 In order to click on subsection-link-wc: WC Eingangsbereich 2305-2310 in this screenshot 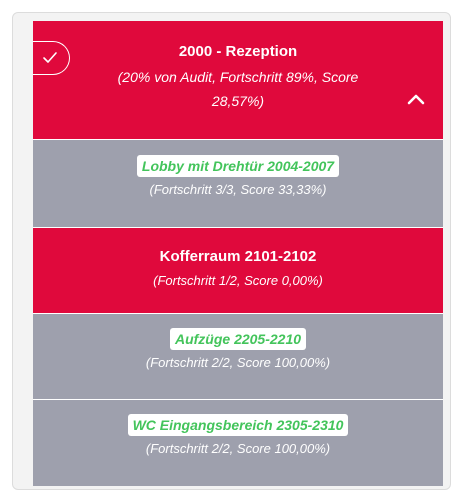, I will do `click(238, 425)`.